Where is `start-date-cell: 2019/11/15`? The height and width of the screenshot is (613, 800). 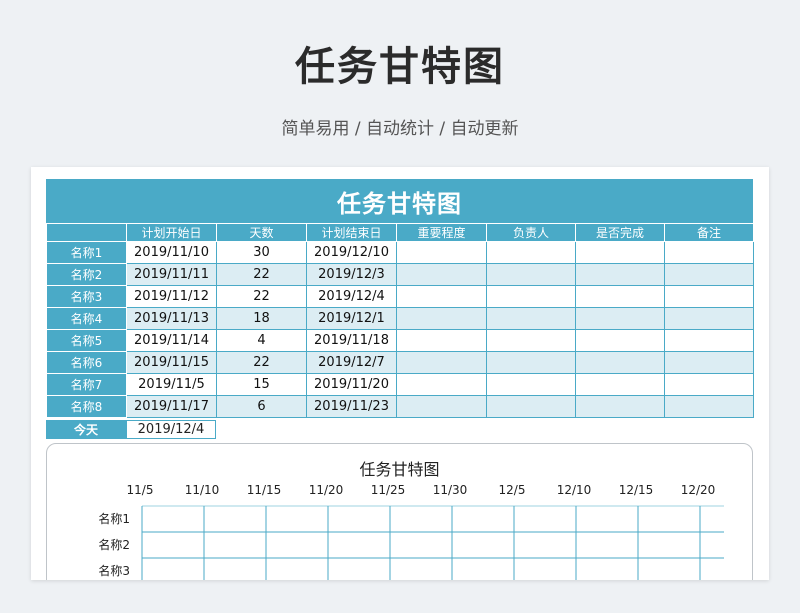 start-date-cell: 2019/11/15 is located at coordinates (171, 362).